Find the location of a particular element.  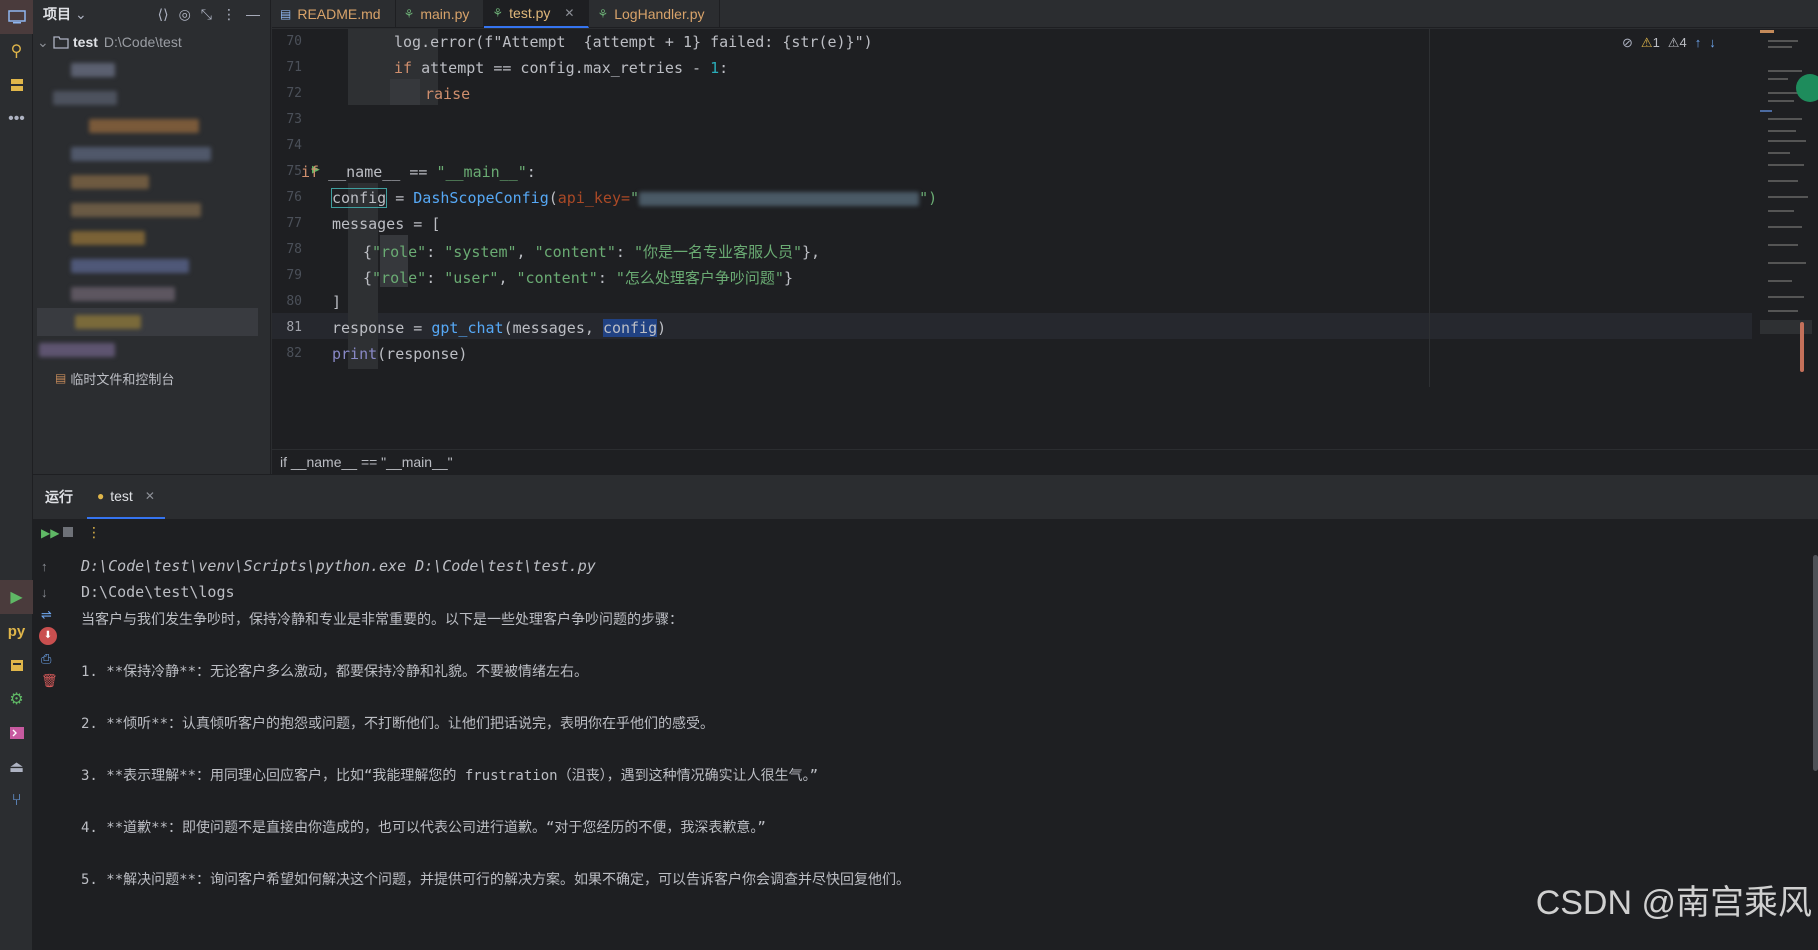

close-tab-icon: ✕ is located at coordinates (569, 13).